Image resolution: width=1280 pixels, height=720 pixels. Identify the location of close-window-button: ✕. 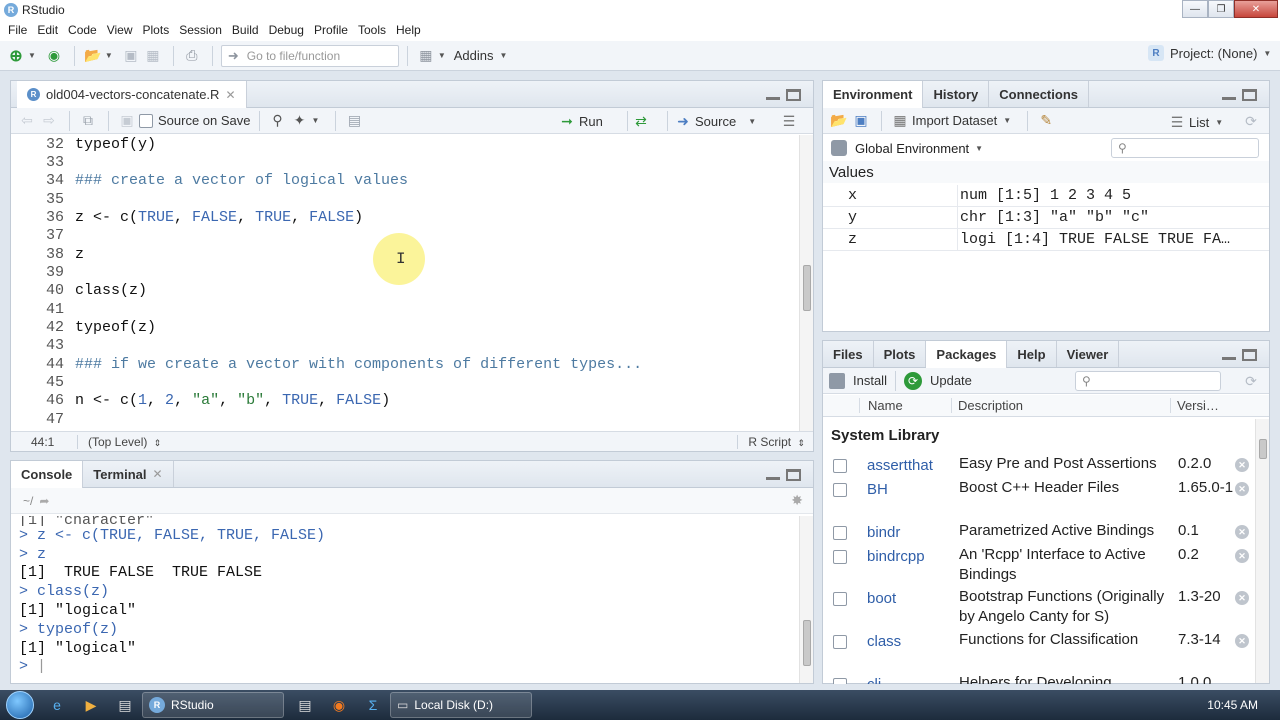
(1256, 9).